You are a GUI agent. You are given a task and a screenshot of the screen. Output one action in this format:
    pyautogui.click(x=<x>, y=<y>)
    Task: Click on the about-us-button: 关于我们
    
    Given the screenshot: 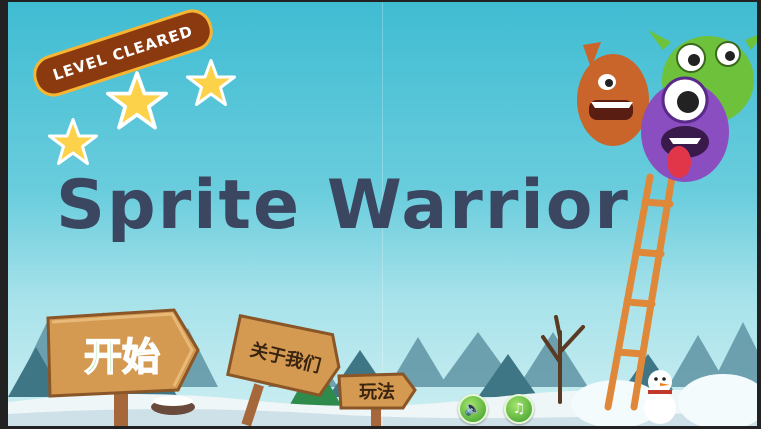 What is the action you would take?
    pyautogui.click(x=286, y=370)
    